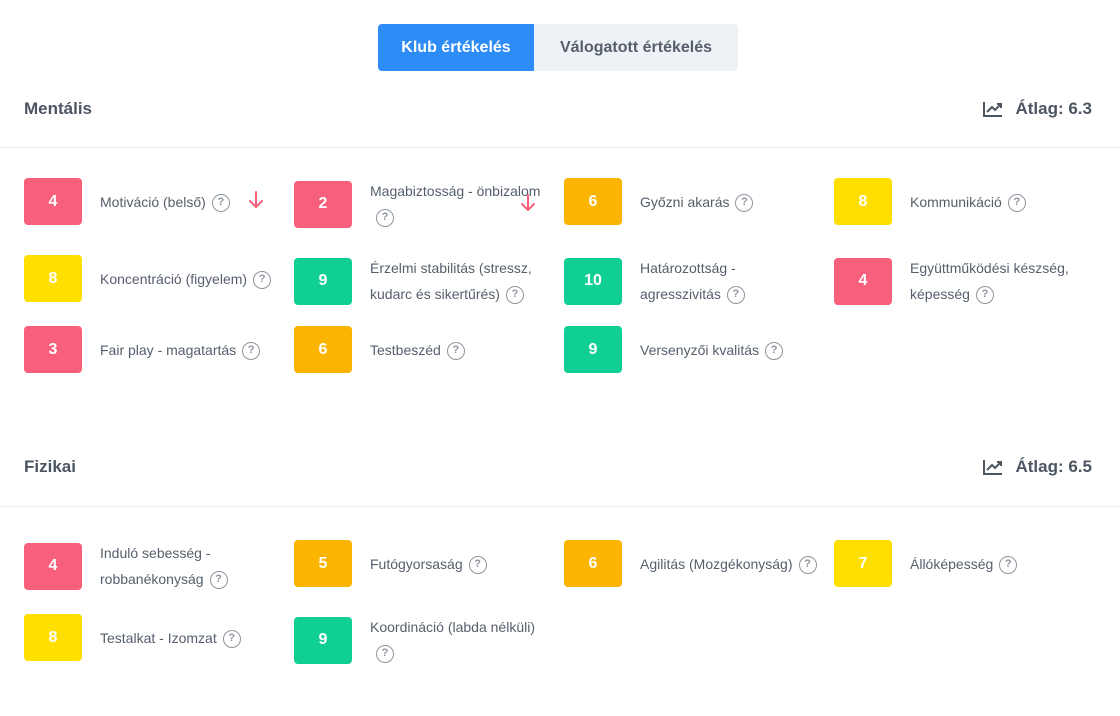 This screenshot has width=1120, height=716. What do you see at coordinates (174, 278) in the screenshot?
I see `attribute-name: Koncentráció (figyelem)` at bounding box center [174, 278].